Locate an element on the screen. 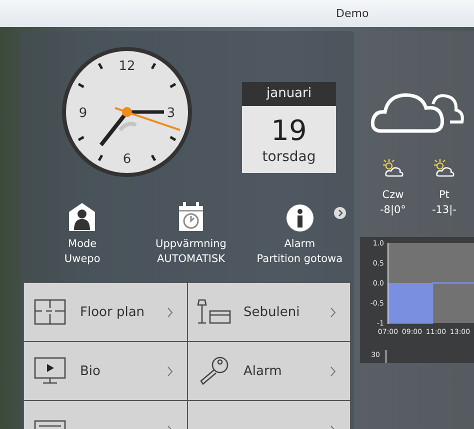 The image size is (474, 429). calendar-day: 19 is located at coordinates (289, 126).